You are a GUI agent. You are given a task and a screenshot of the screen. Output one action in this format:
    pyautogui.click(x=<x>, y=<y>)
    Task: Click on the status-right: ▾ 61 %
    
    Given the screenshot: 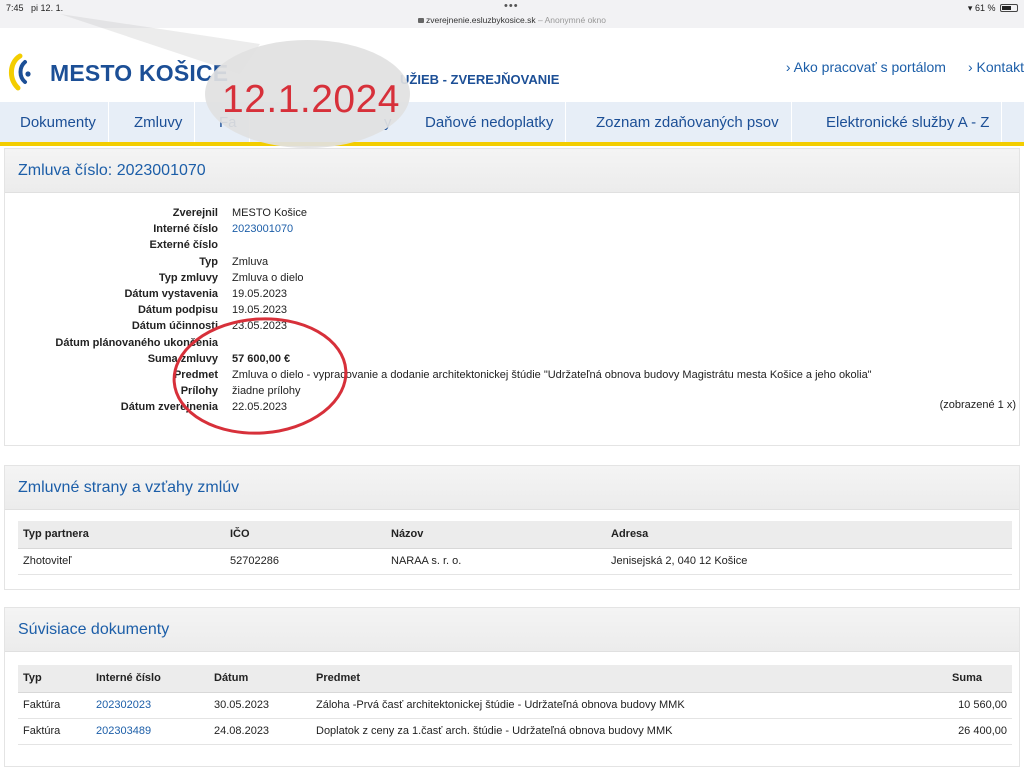 What is the action you would take?
    pyautogui.click(x=993, y=8)
    